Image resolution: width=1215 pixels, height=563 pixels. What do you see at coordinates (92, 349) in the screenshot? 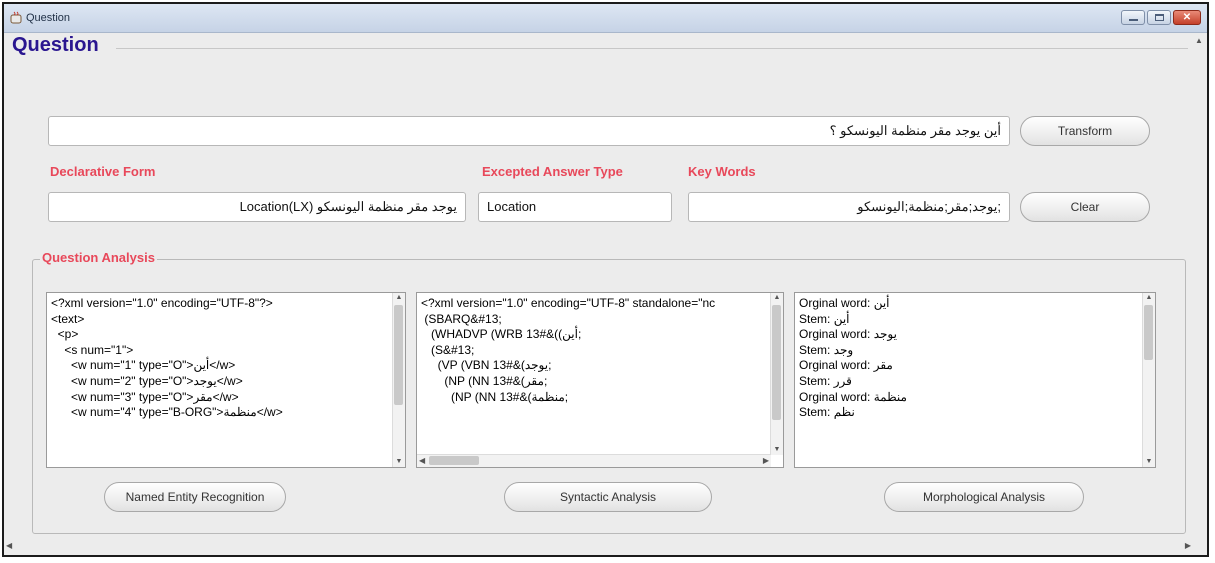
I see `ner-output-line: <s num="1">` at bounding box center [92, 349].